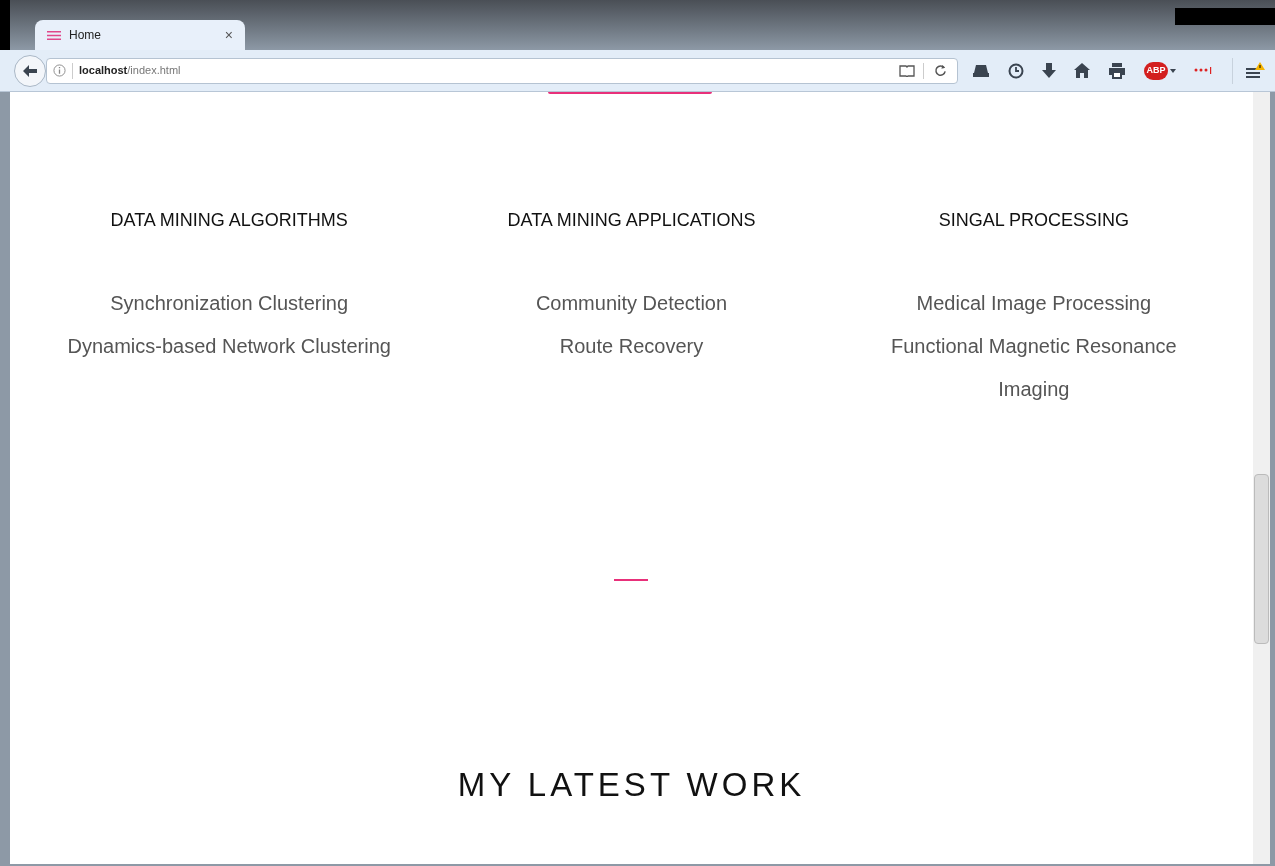 Image resolution: width=1275 pixels, height=866 pixels. Describe the element at coordinates (85, 35) in the screenshot. I see `tab-title: Home` at that location.